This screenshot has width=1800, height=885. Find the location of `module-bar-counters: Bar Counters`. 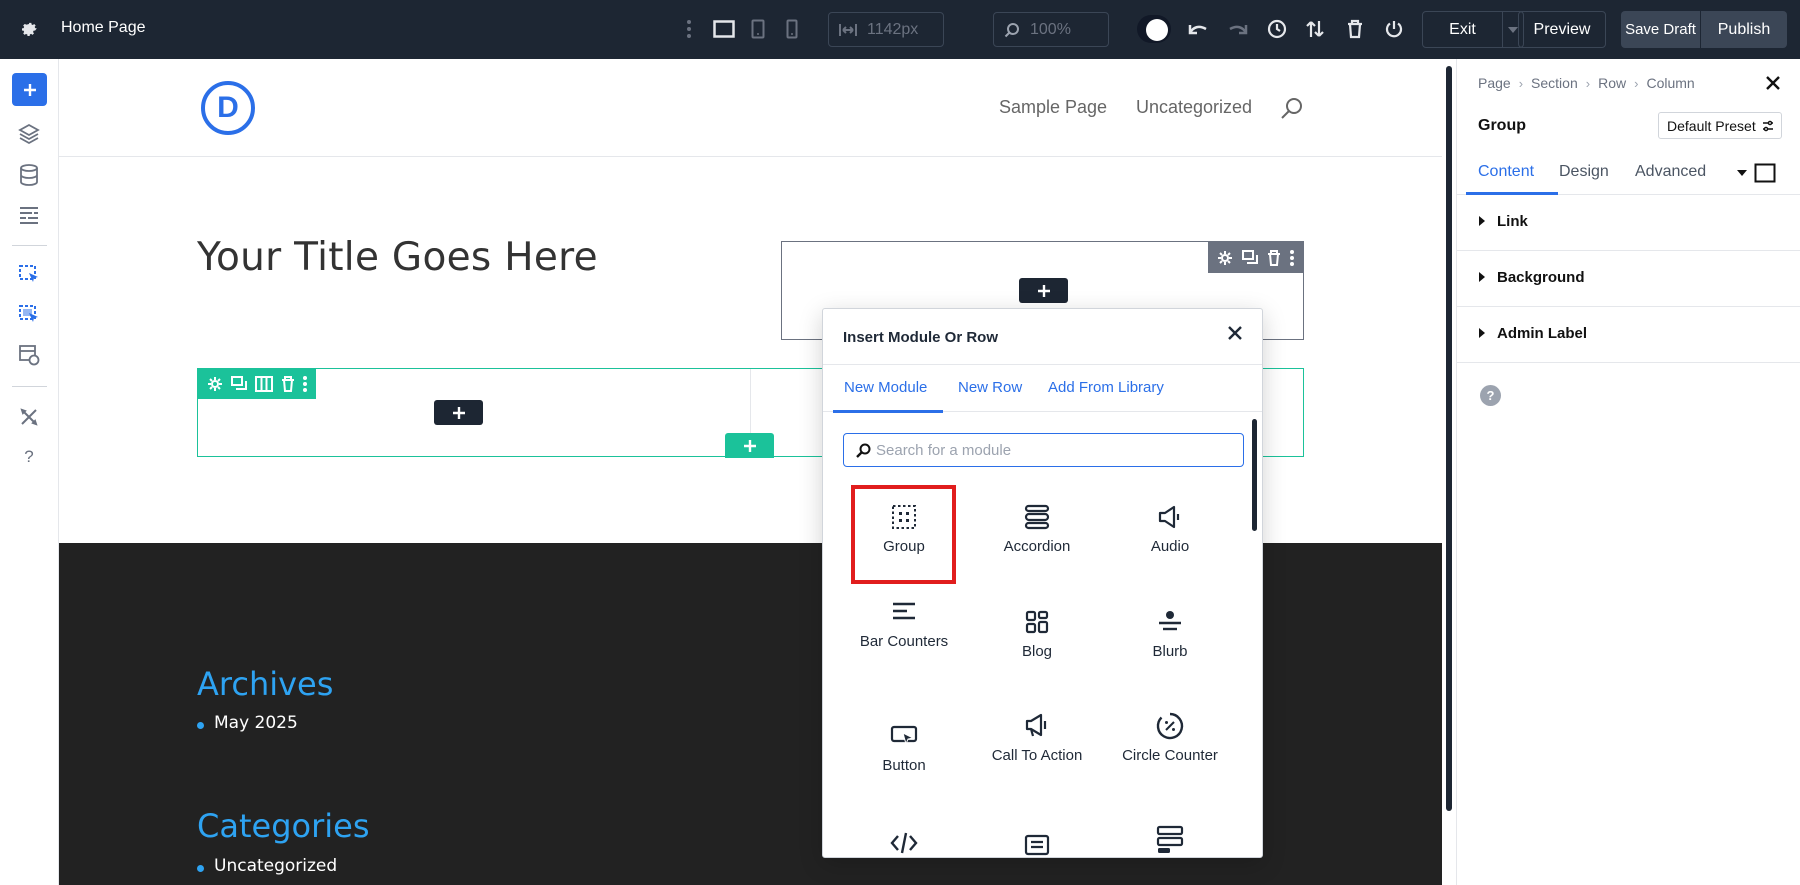

module-bar-counters: Bar Counters is located at coordinates (904, 624).